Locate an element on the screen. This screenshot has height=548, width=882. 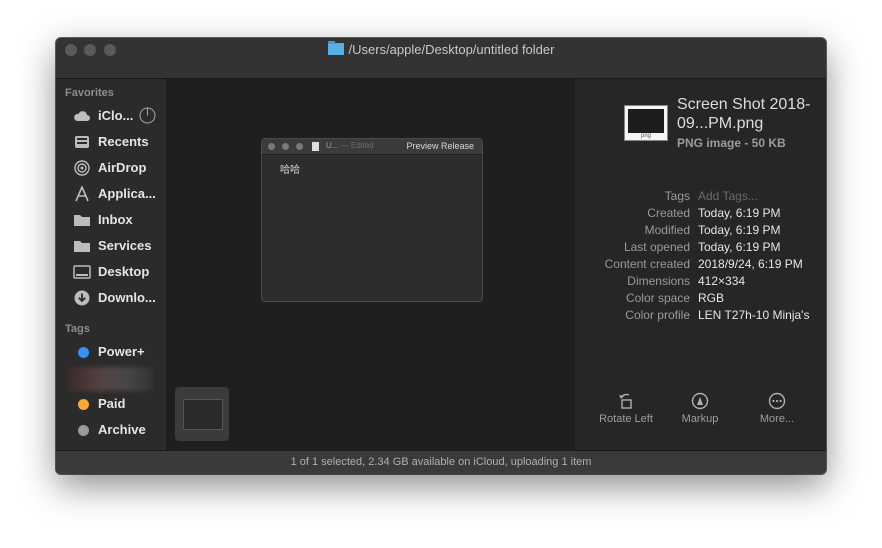
sidebar-item-label: Inbox is located at coordinates (115, 219).